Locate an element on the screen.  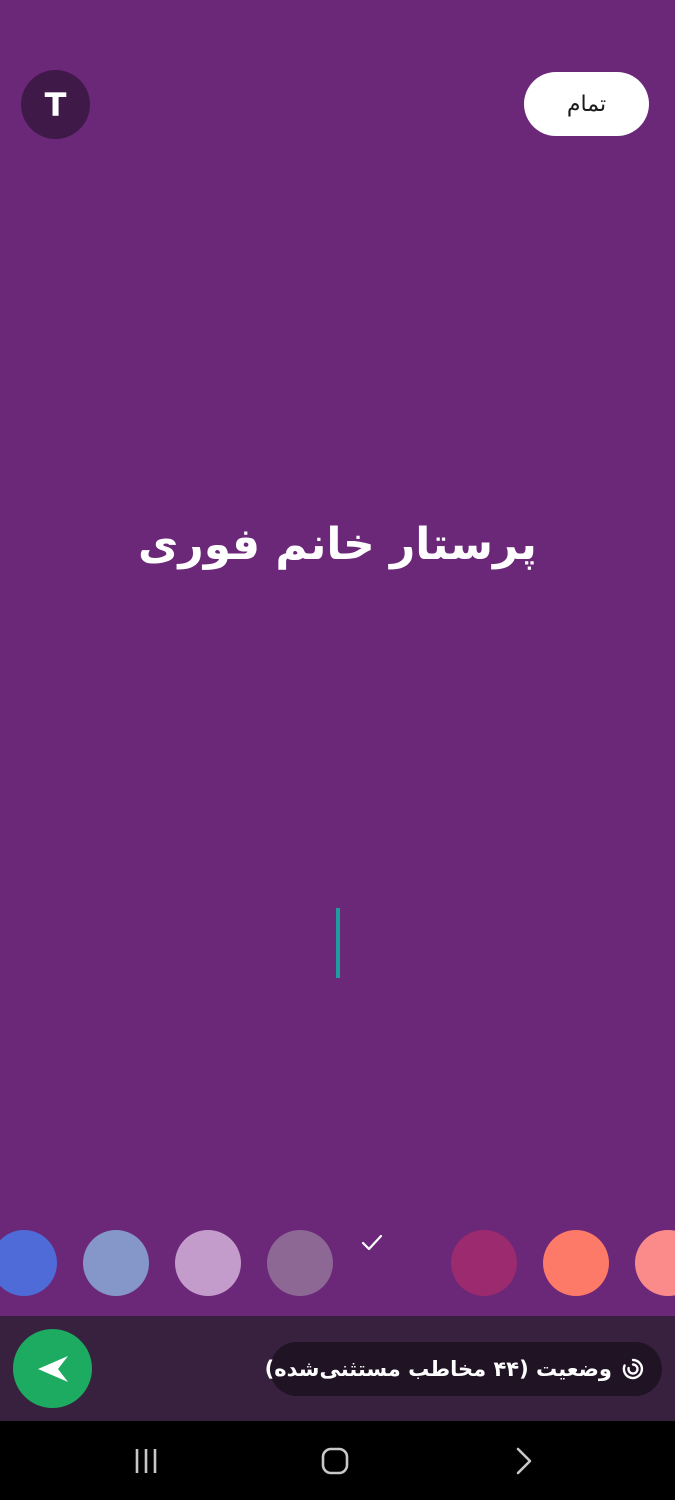
font-style-icon: T is located at coordinates (55, 104).